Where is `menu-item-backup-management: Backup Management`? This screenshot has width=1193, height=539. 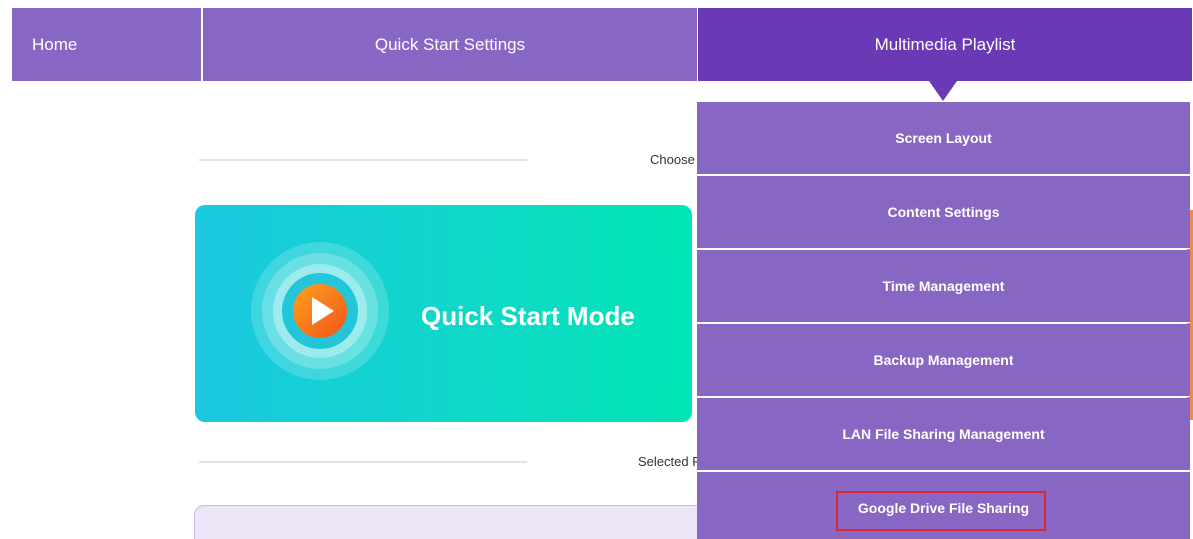 menu-item-backup-management: Backup Management is located at coordinates (943, 360).